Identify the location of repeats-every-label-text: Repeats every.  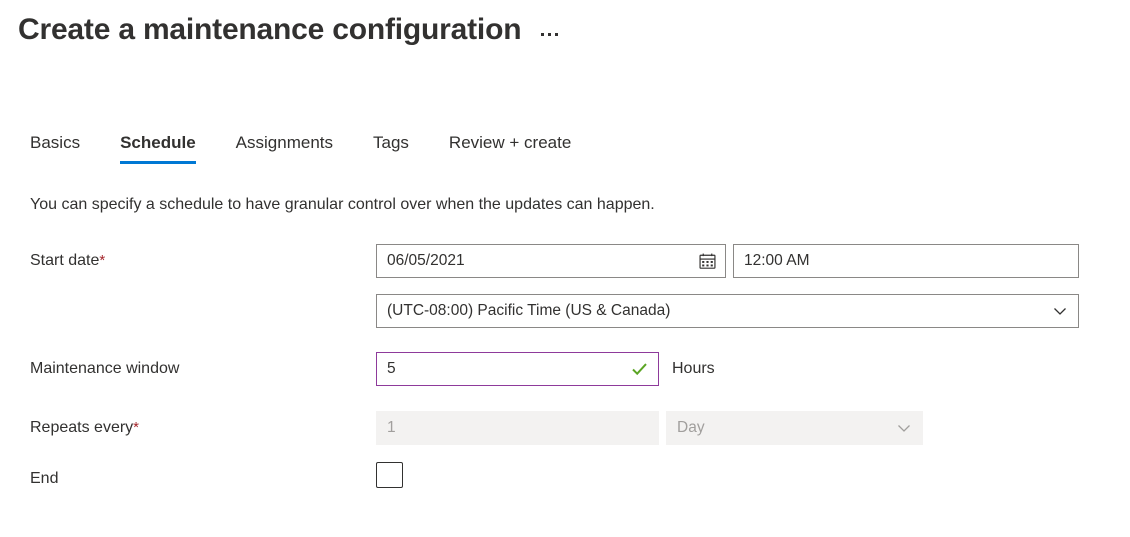
(82, 427).